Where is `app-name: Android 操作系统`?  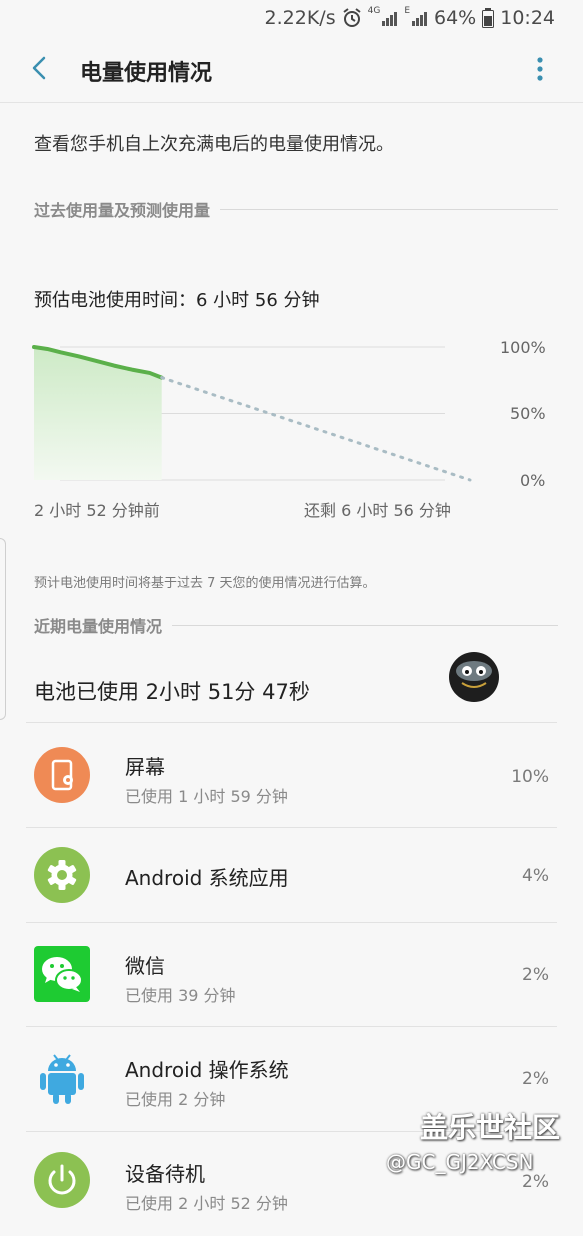 app-name: Android 操作系统 is located at coordinates (207, 1070).